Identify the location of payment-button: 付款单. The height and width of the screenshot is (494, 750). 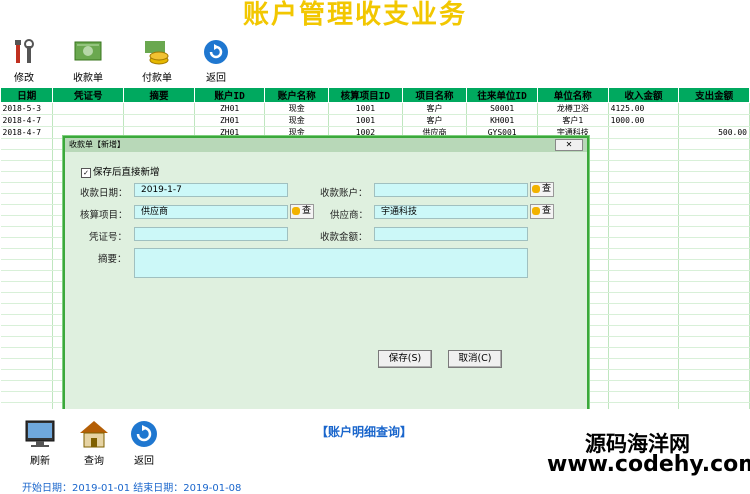
(157, 61).